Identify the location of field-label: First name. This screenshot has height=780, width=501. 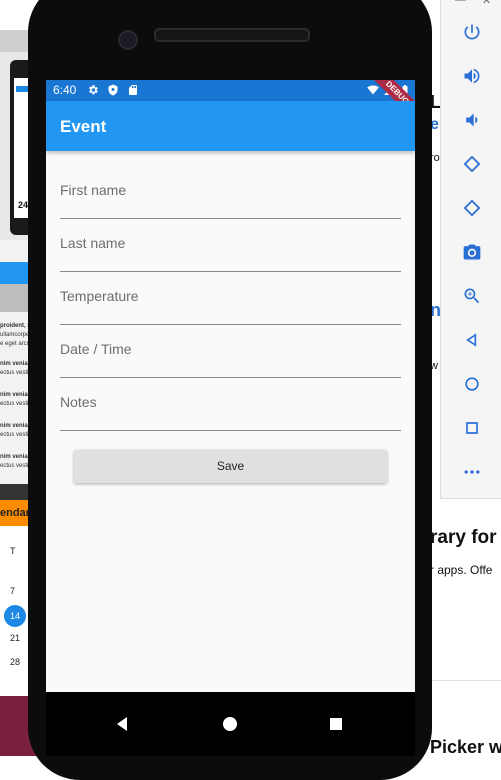
(93, 190).